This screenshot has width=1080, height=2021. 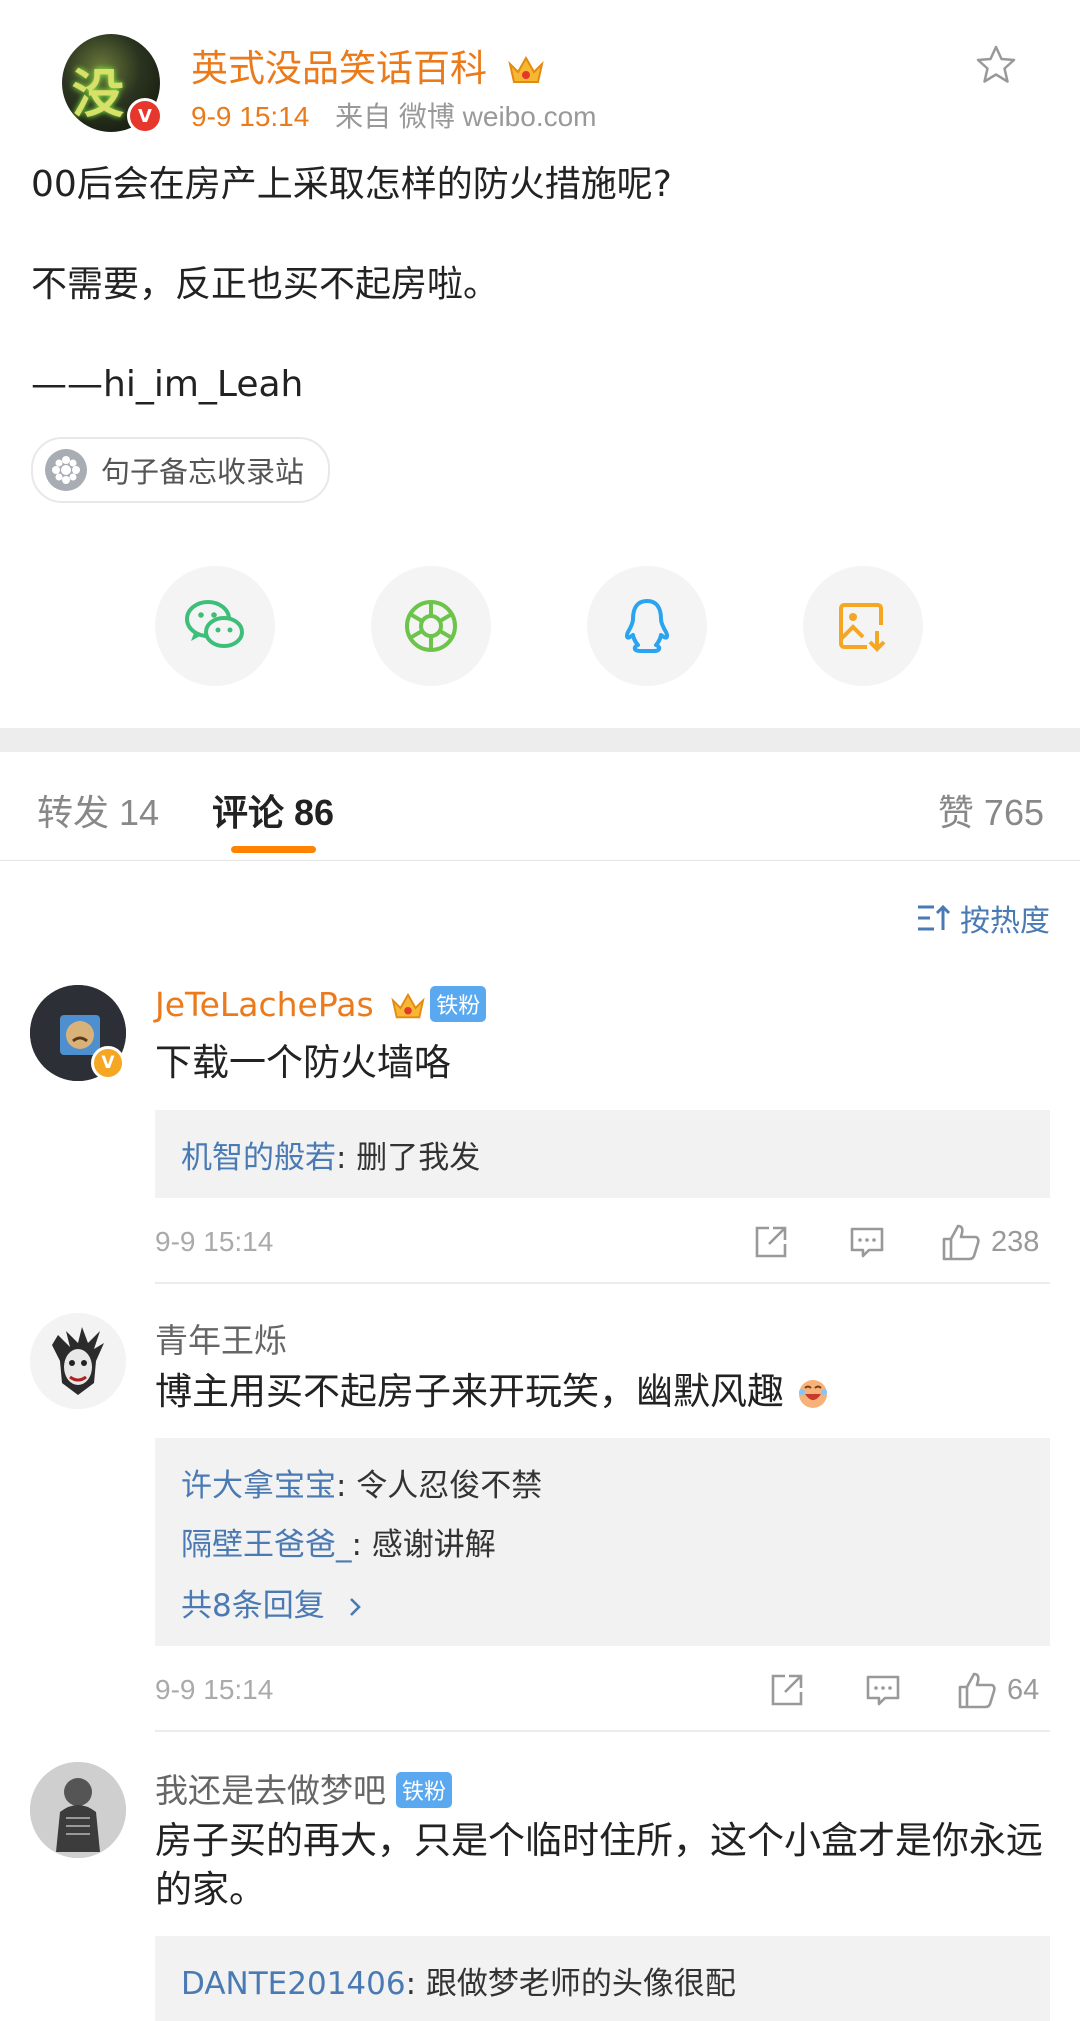 I want to click on reply-line: 许大拿宝宝: 令人忍俊不禁, so click(x=361, y=1482).